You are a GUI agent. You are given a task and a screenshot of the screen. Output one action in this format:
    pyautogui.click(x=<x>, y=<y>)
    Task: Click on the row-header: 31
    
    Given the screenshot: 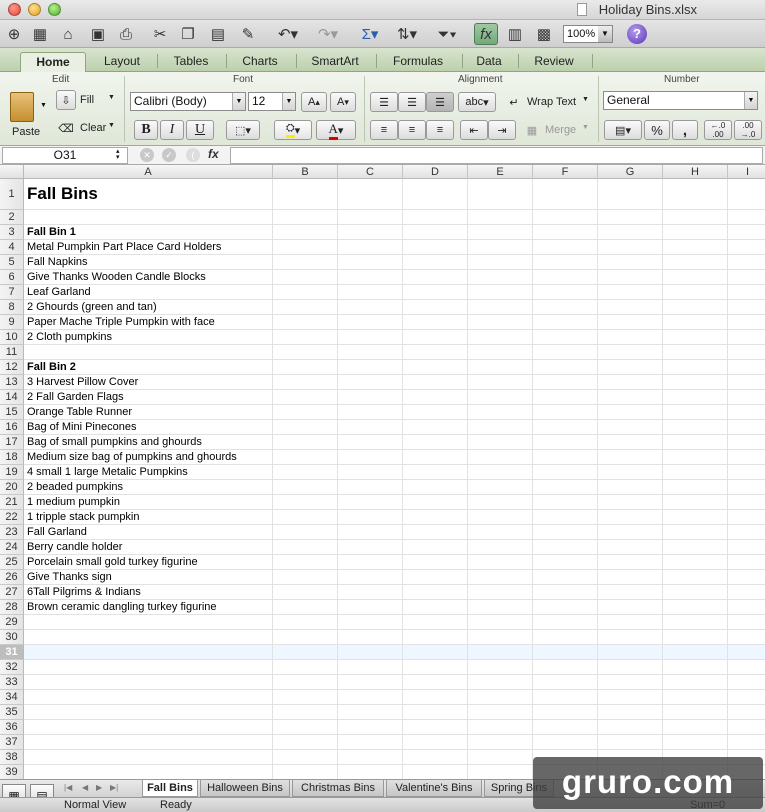 What is the action you would take?
    pyautogui.click(x=12, y=652)
    